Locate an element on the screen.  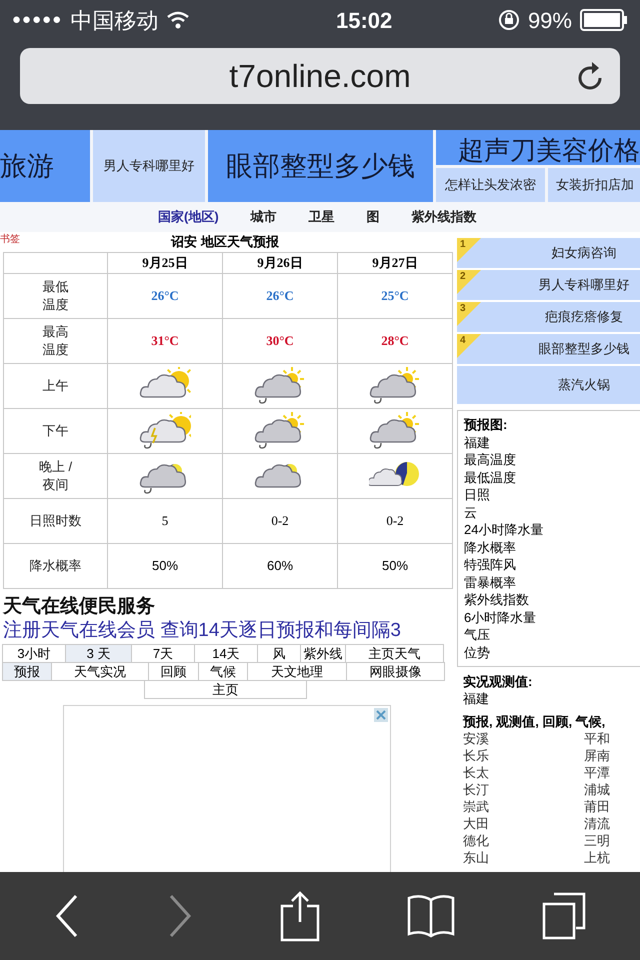
map-link: 雷暴概率 is located at coordinates (552, 582).